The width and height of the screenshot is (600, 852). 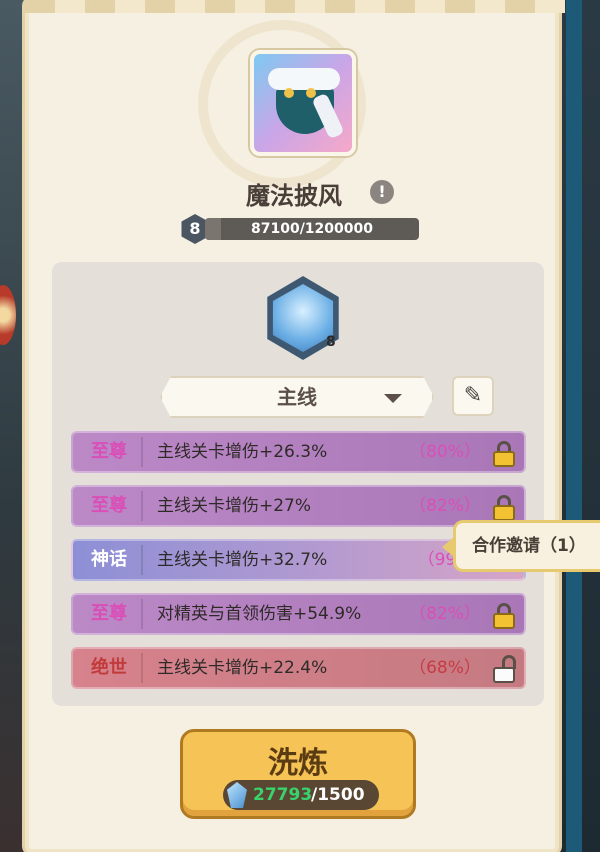 What do you see at coordinates (110, 560) in the screenshot?
I see `attribute-tier: 神话` at bounding box center [110, 560].